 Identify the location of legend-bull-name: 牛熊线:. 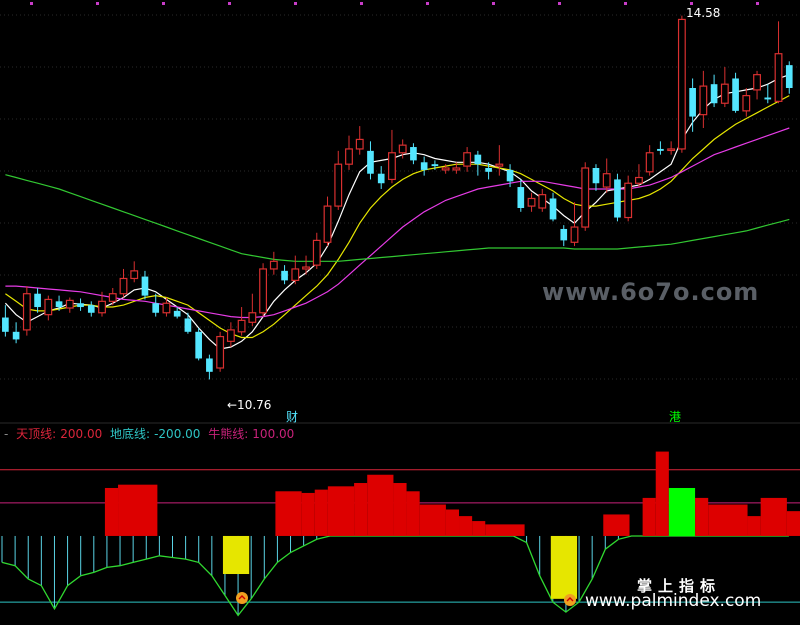
(228, 434).